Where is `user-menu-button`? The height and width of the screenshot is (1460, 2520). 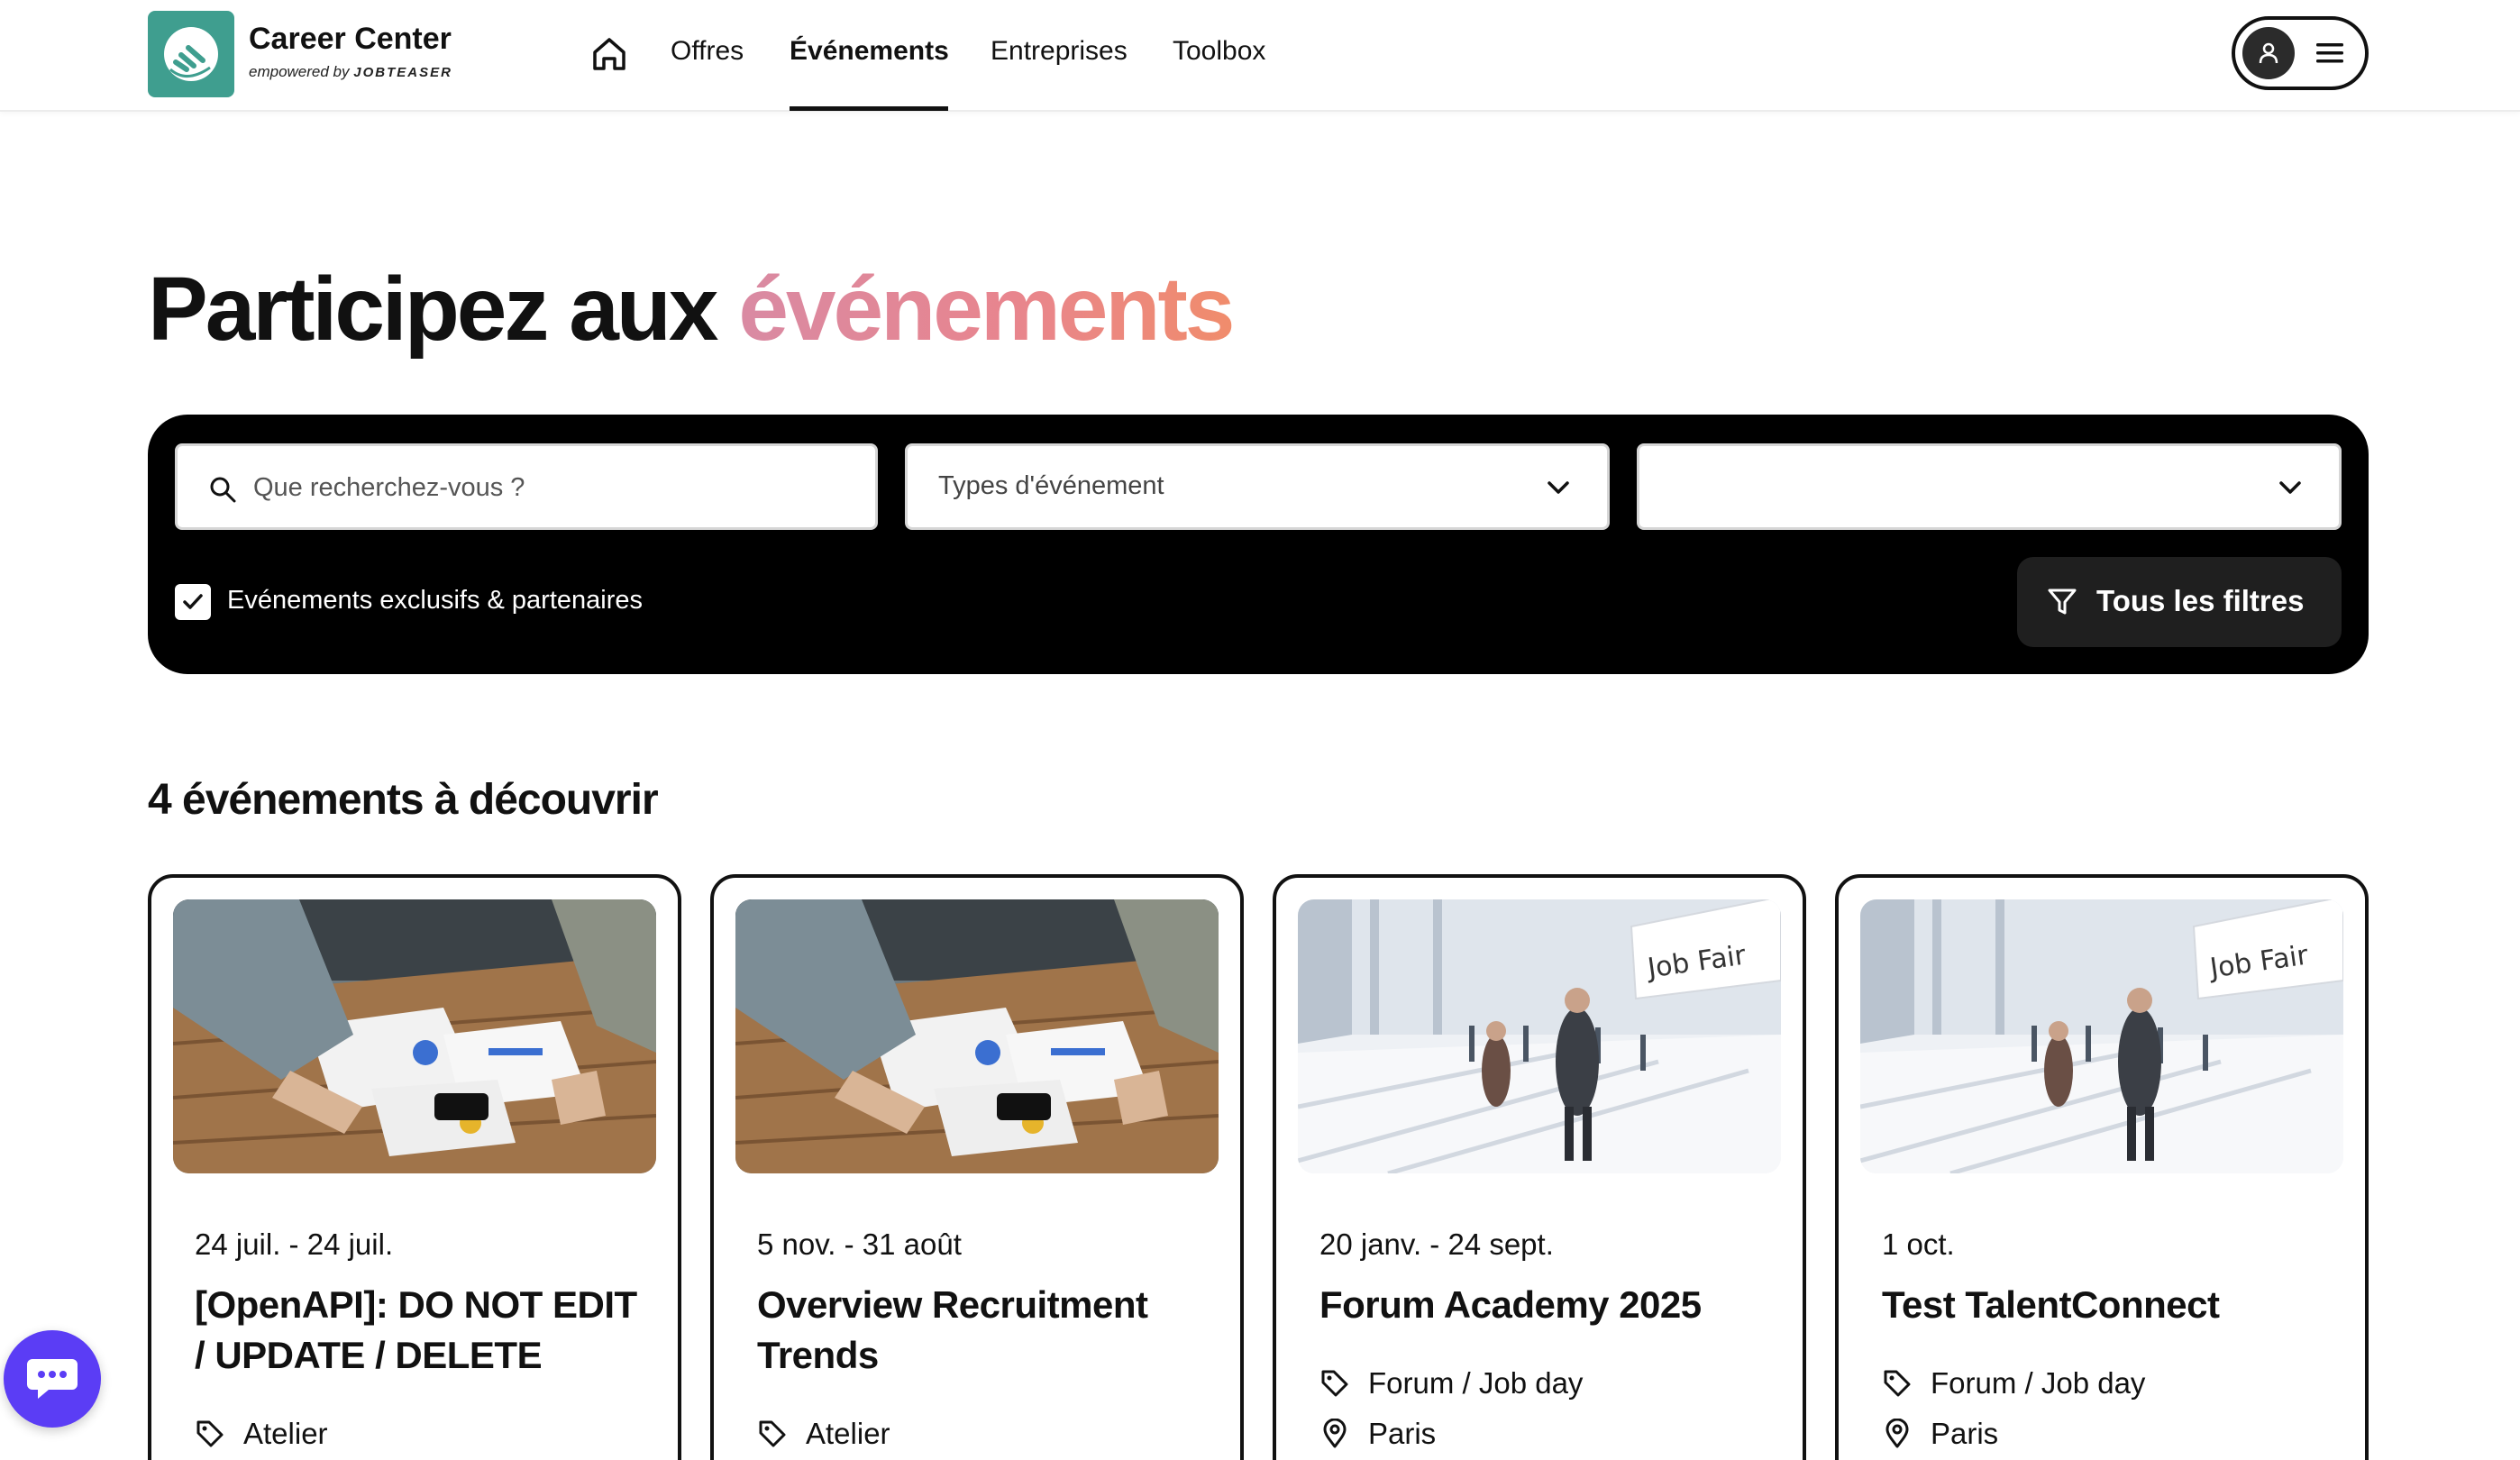 user-menu-button is located at coordinates (2300, 53).